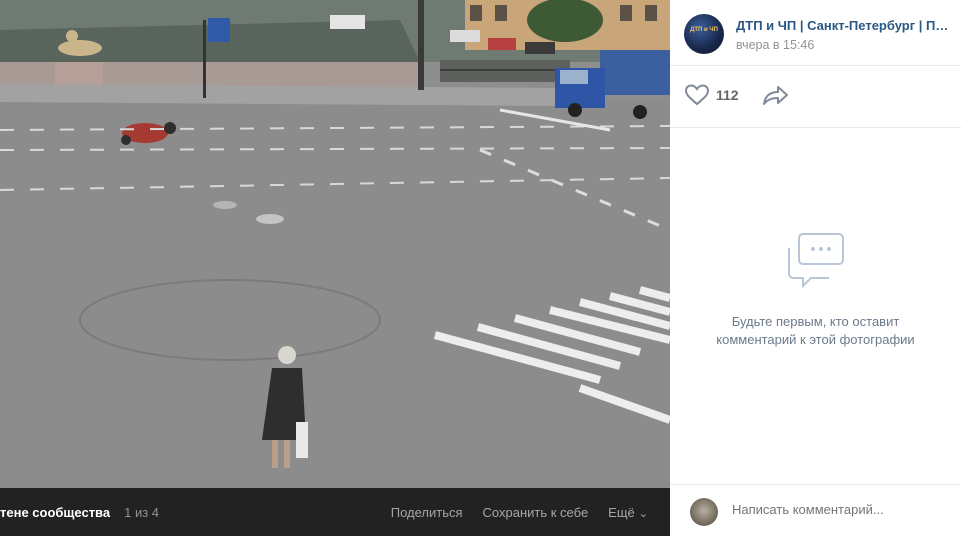 The height and width of the screenshot is (536, 961). What do you see at coordinates (704, 30) in the screenshot?
I see `avatar-text: ДТП и ЧП` at bounding box center [704, 30].